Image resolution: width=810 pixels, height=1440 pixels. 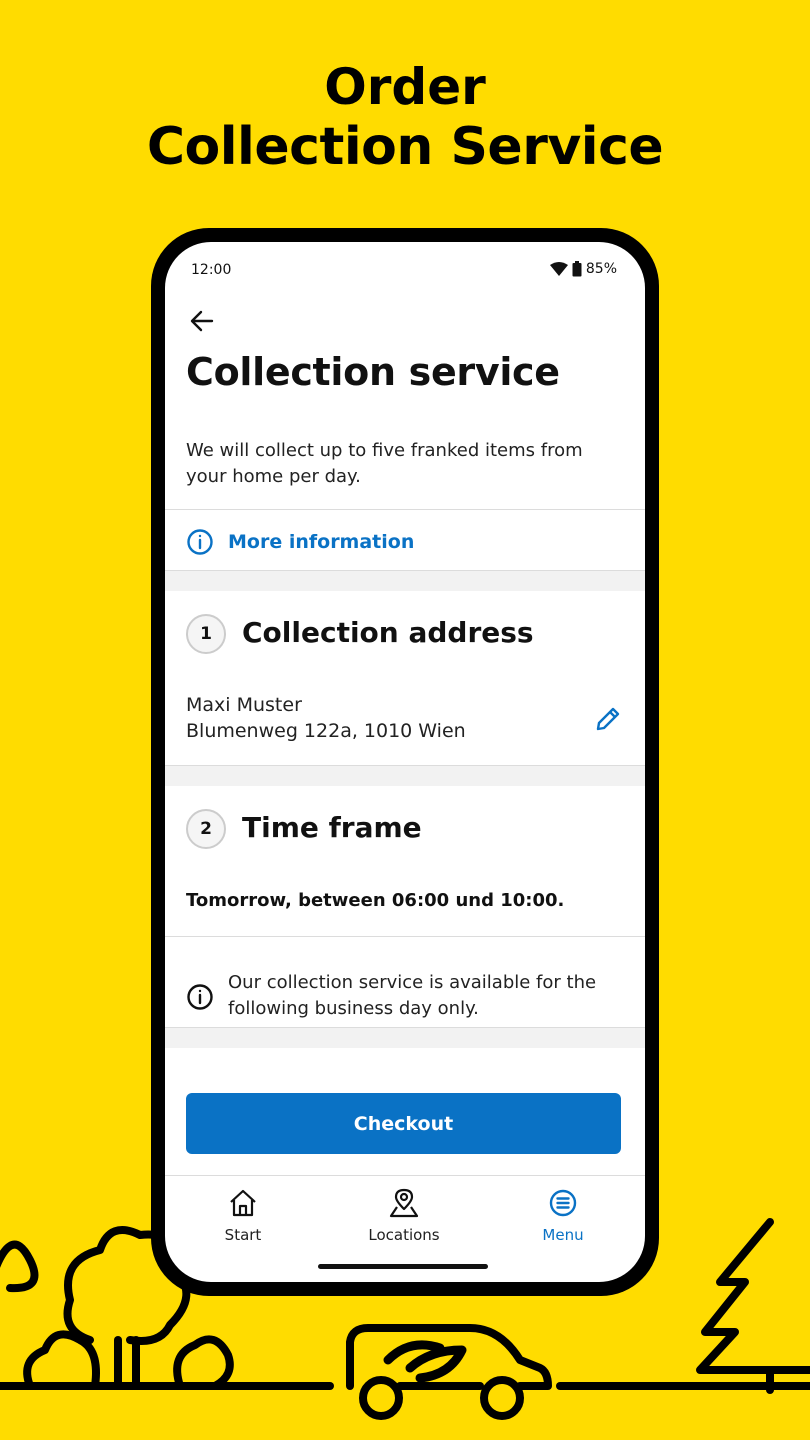 I want to click on address-street: Blumenweg 122a, 1010 Wien, so click(x=326, y=731).